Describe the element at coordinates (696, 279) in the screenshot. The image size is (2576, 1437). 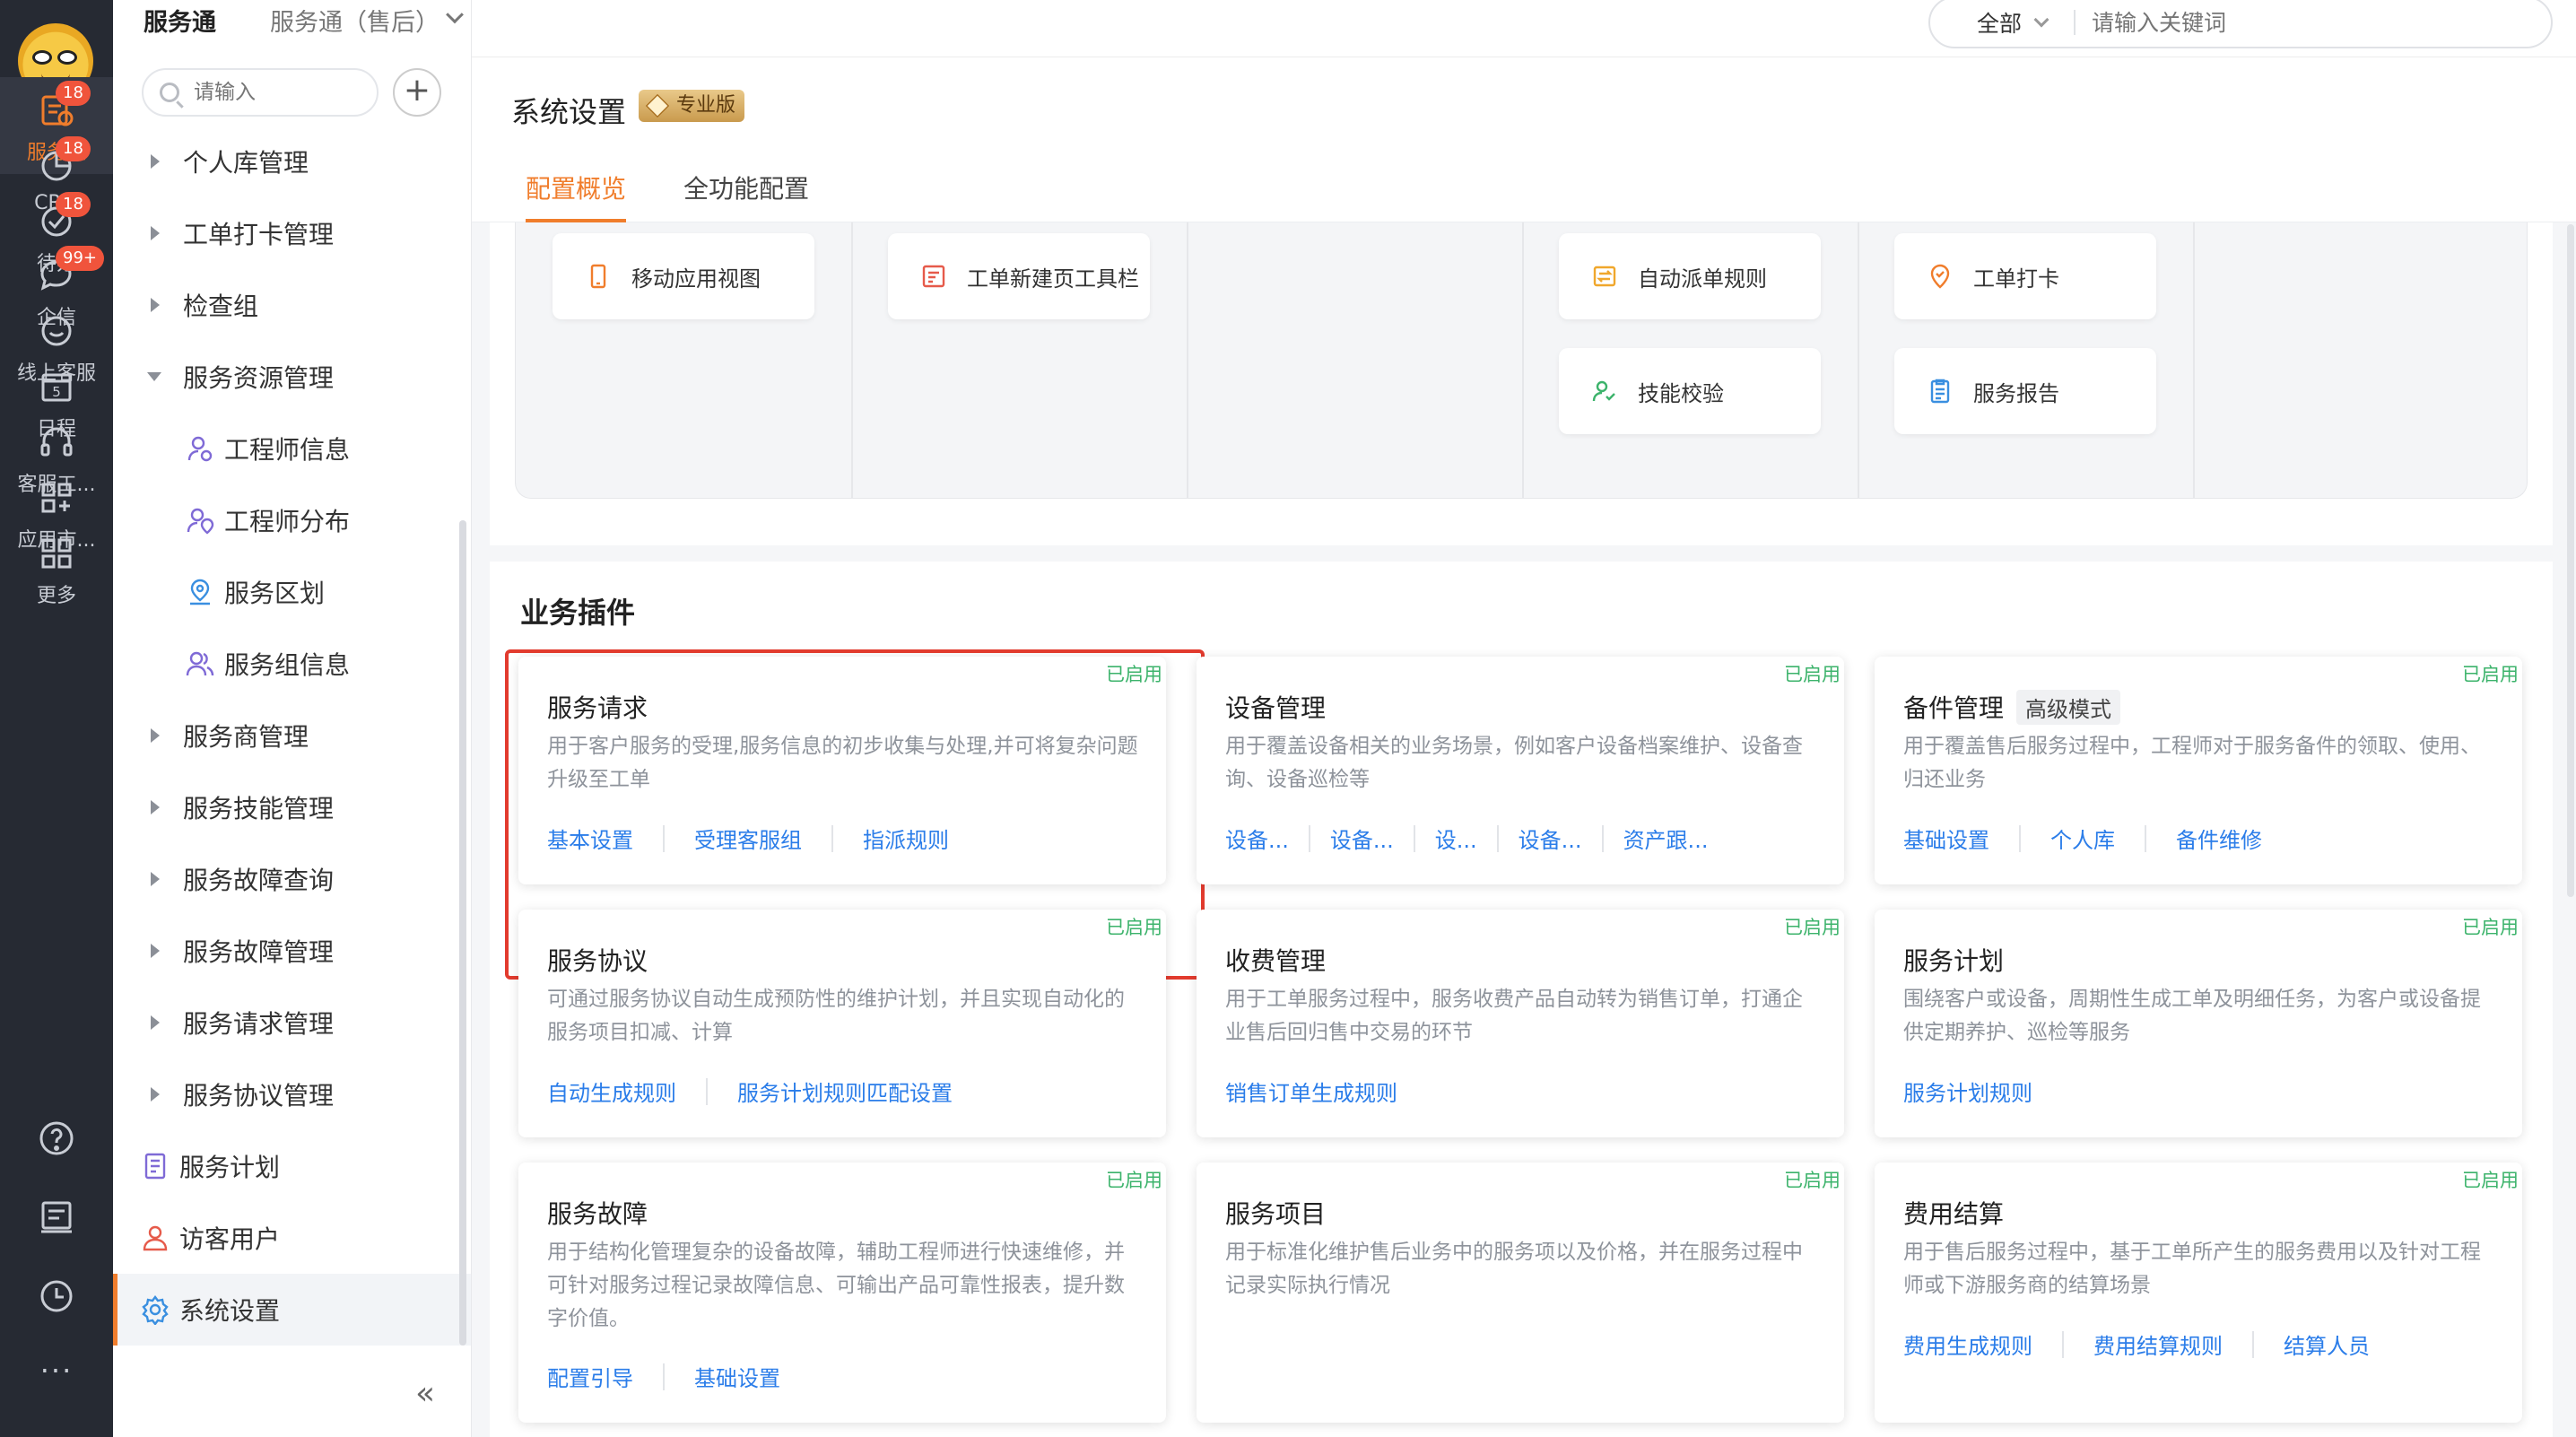
I see `chip-label: 移动应用视图` at that location.